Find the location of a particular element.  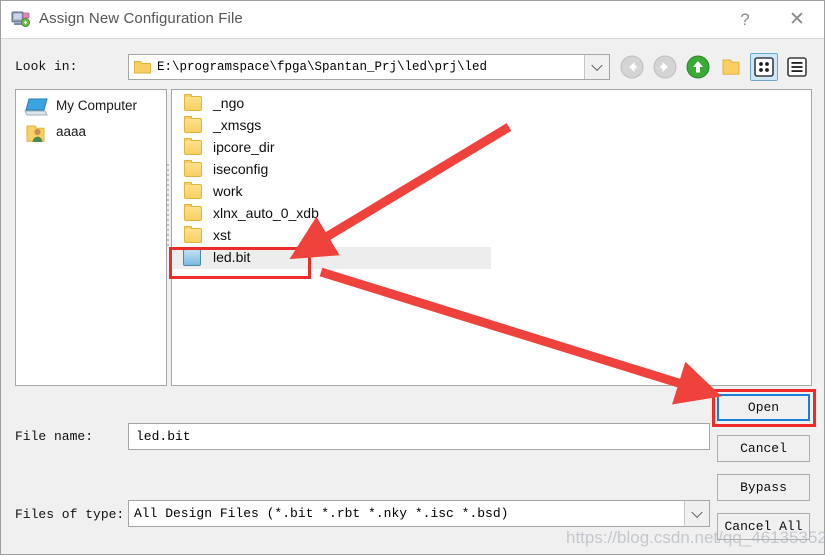

arrow-up-circle-icon is located at coordinates (698, 67).